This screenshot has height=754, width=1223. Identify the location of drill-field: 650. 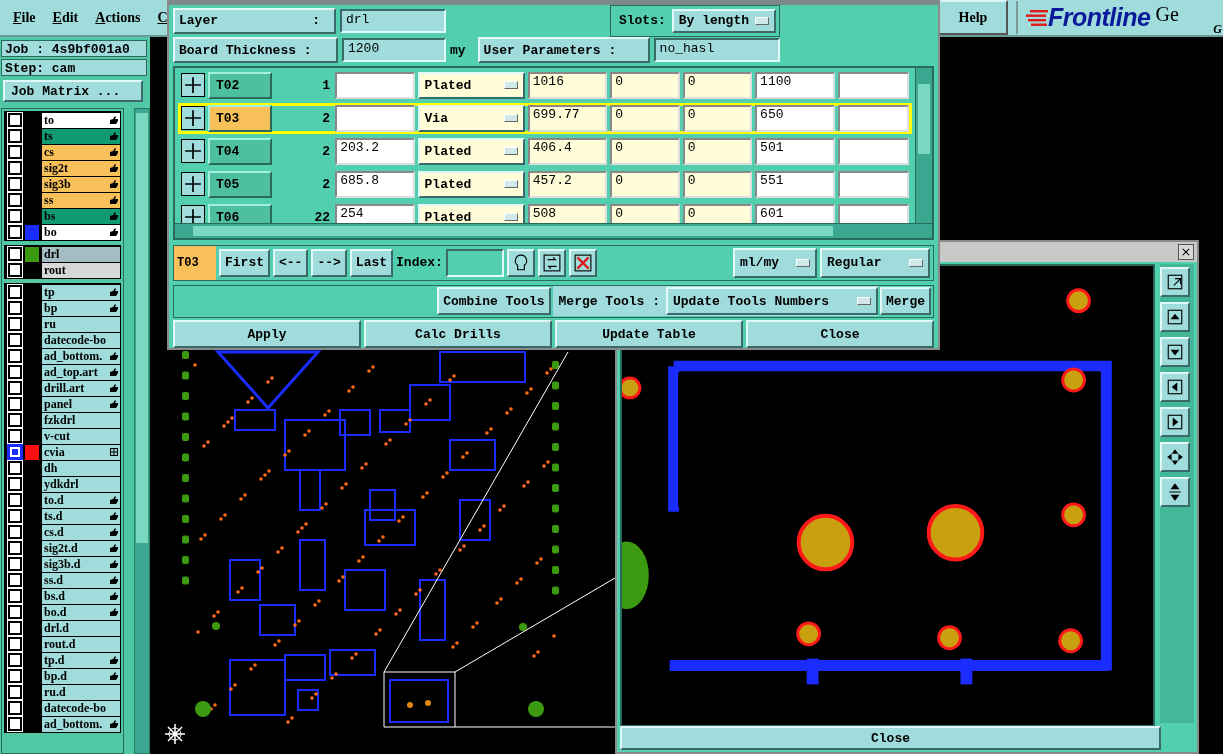
(795, 118).